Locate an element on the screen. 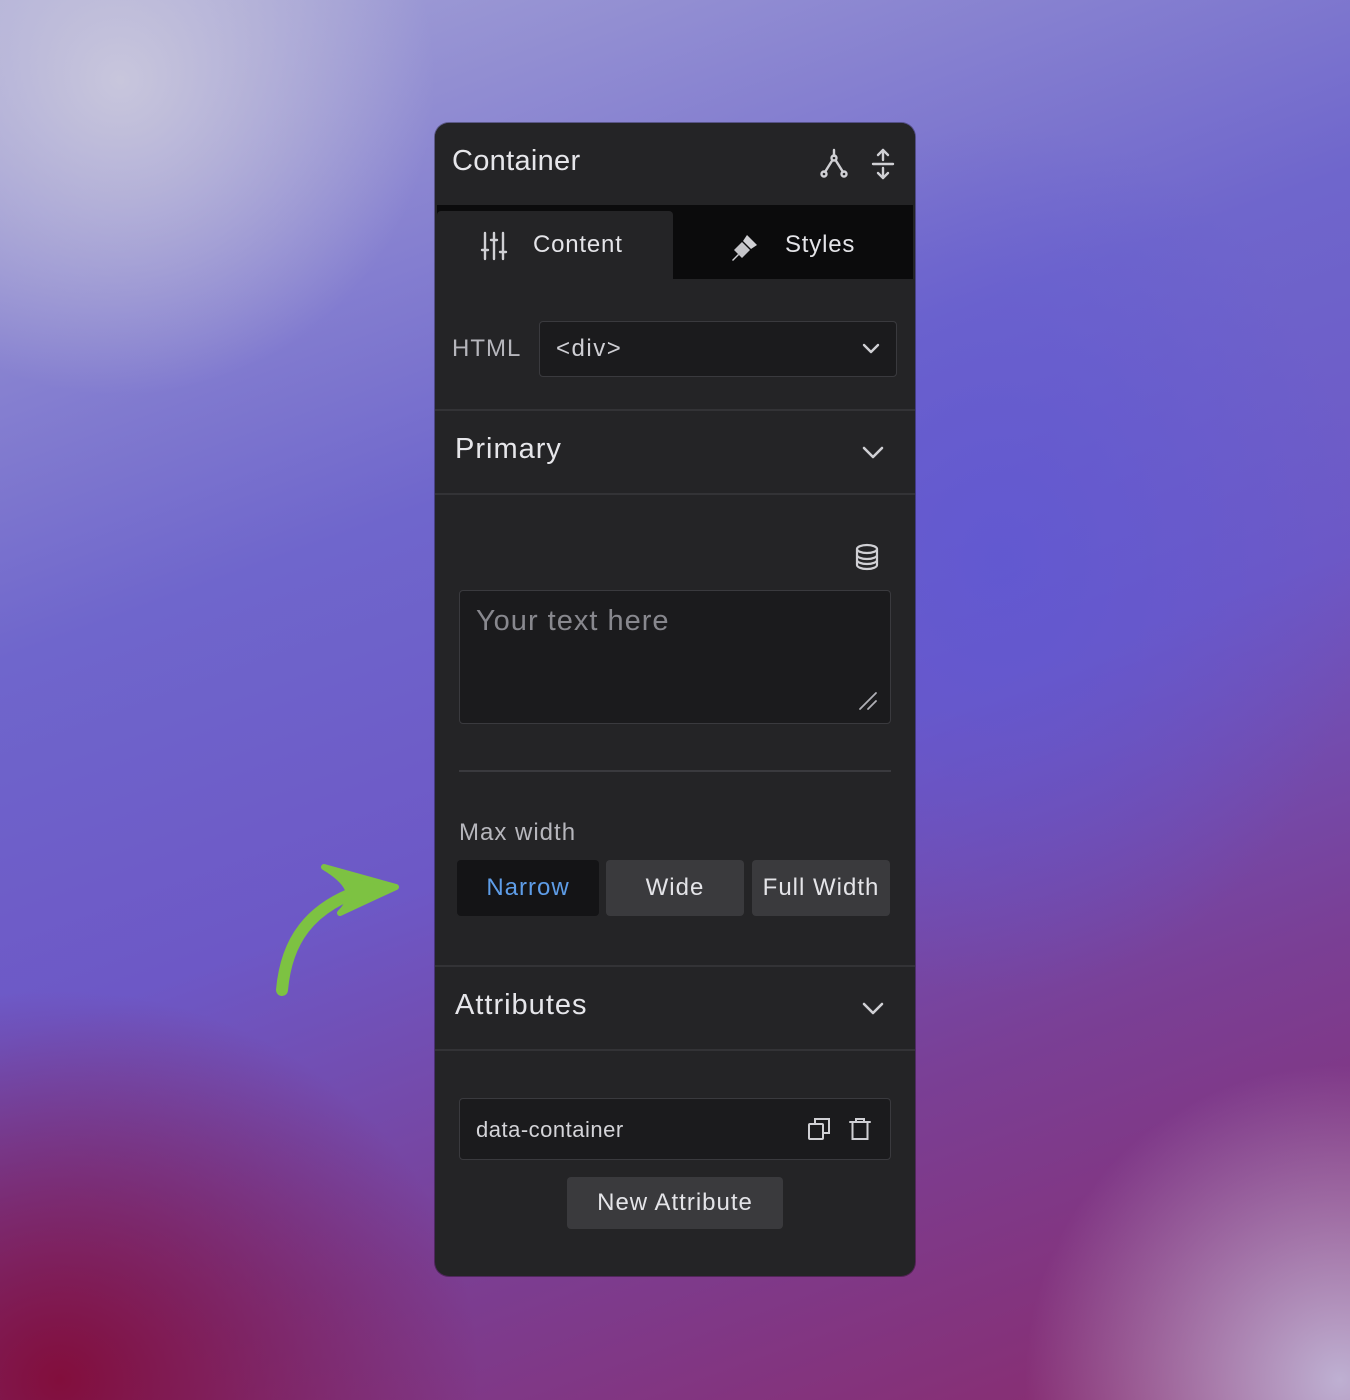  paintbrush-icon is located at coordinates (744, 246).